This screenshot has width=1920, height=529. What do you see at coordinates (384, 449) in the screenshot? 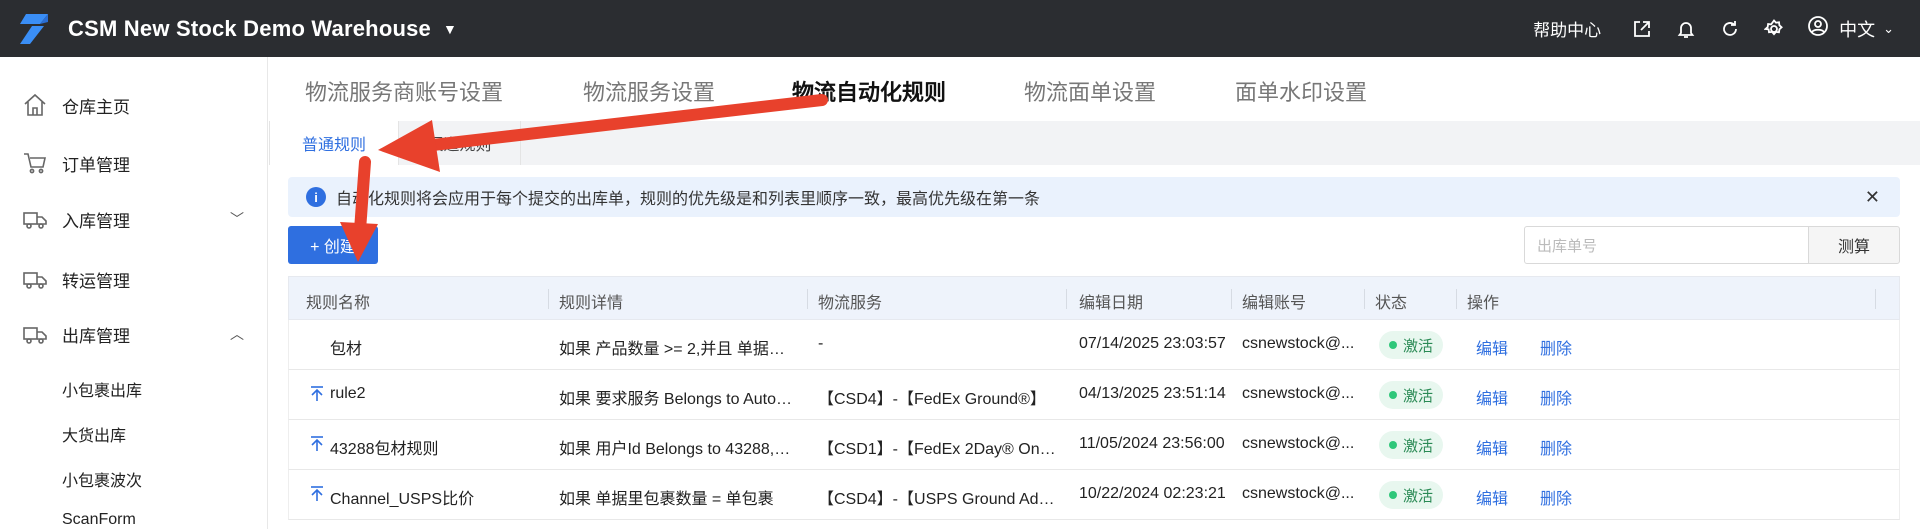
I see `rule-name: 43288包材规则` at bounding box center [384, 449].